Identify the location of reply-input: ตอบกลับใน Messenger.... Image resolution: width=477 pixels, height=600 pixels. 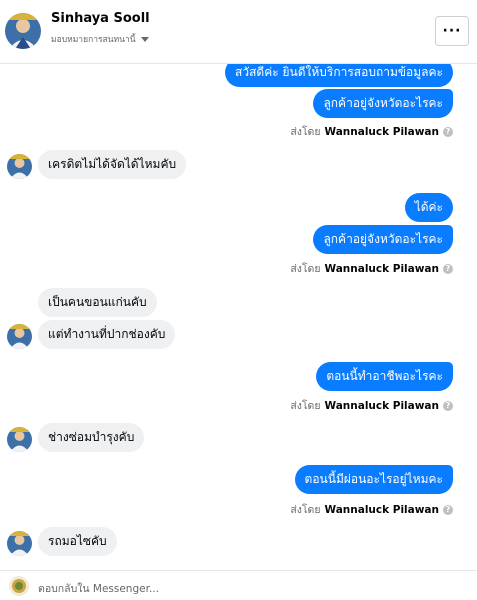
(98, 588).